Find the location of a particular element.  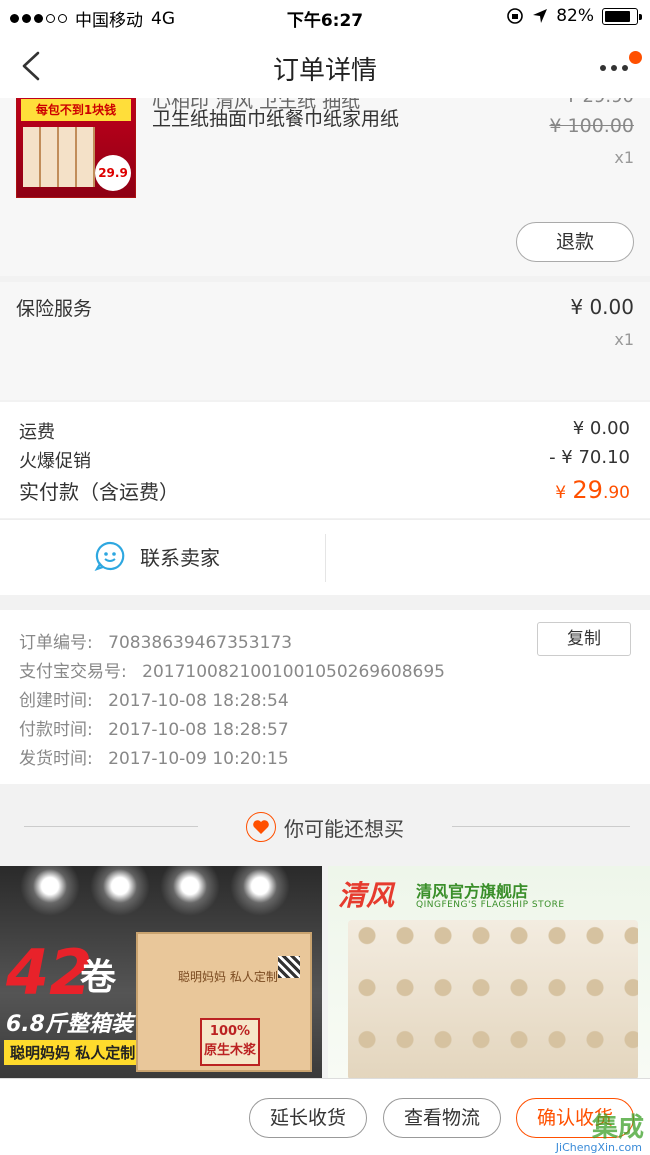

contact-seller-label: 联系卖家 is located at coordinates (180, 557).